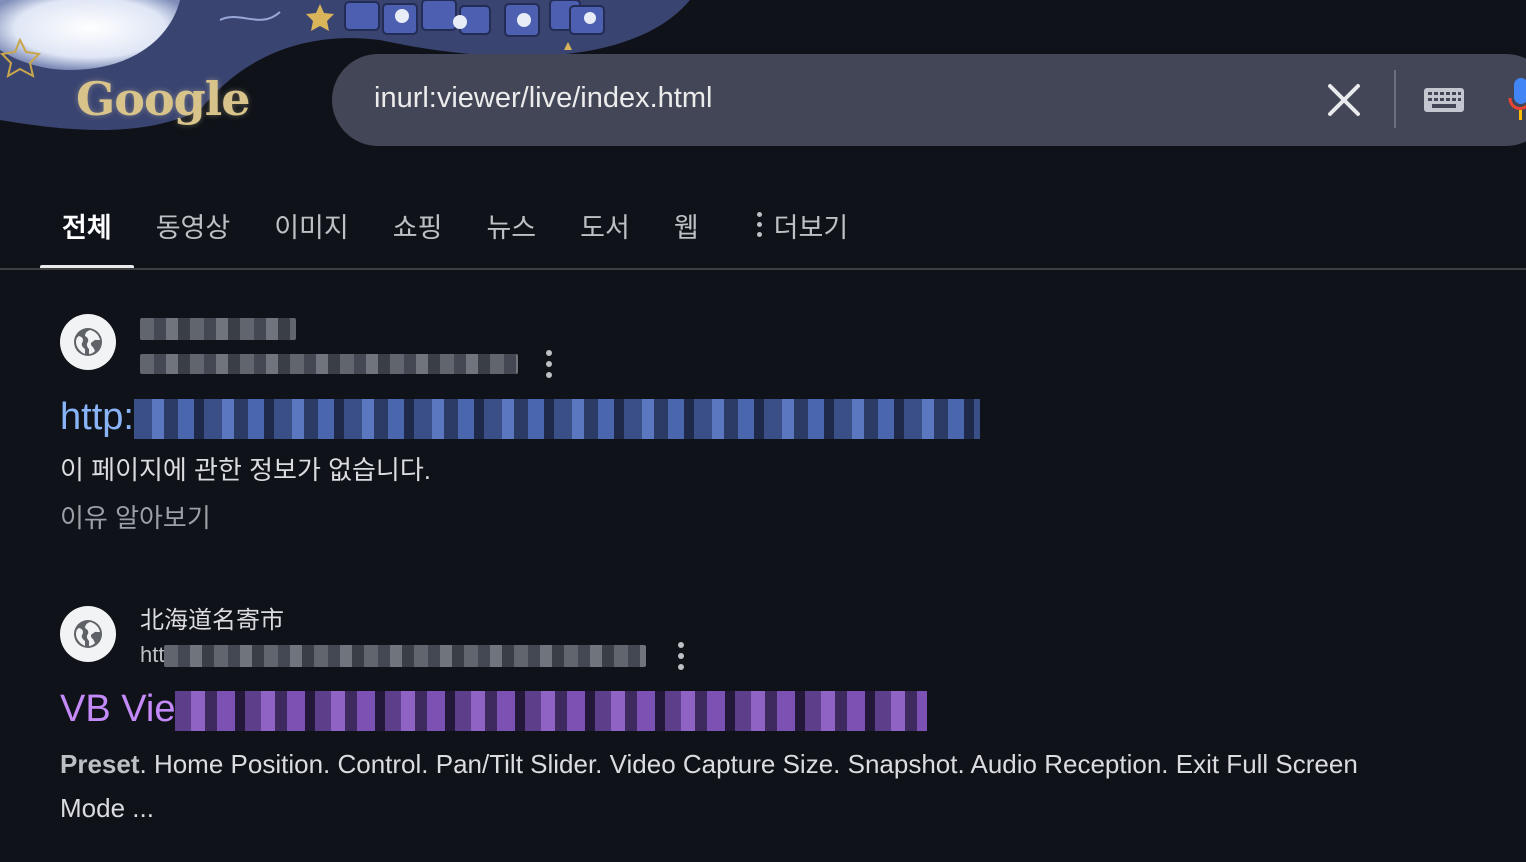 The width and height of the screenshot is (1526, 862). I want to click on result-snippet: 이 페이지에 관한 정보가 없습니다., so click(245, 470).